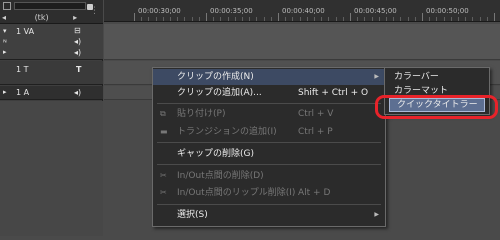 This screenshot has height=240, width=500. What do you see at coordinates (314, 193) in the screenshot?
I see `menu-item-shortcut: Alt + D` at bounding box center [314, 193].